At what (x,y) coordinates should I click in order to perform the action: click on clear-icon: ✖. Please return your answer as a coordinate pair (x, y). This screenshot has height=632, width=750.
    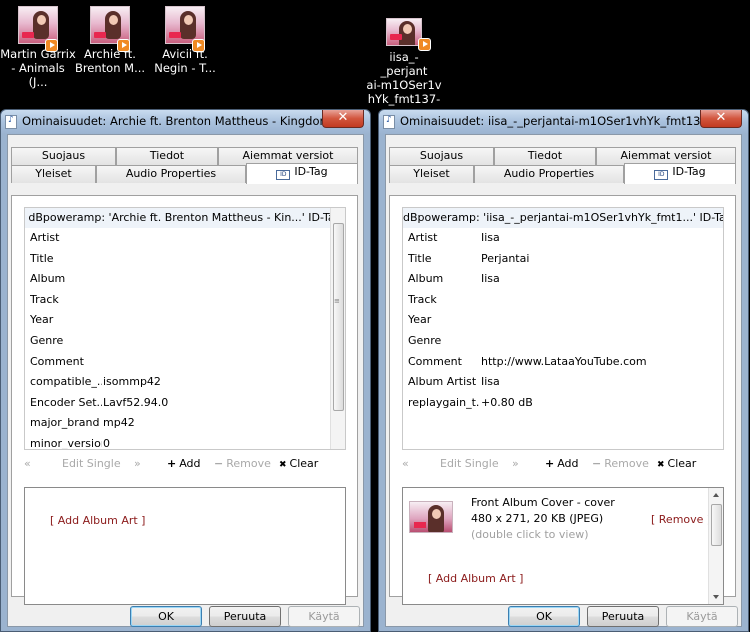
    Looking at the image, I should click on (283, 465).